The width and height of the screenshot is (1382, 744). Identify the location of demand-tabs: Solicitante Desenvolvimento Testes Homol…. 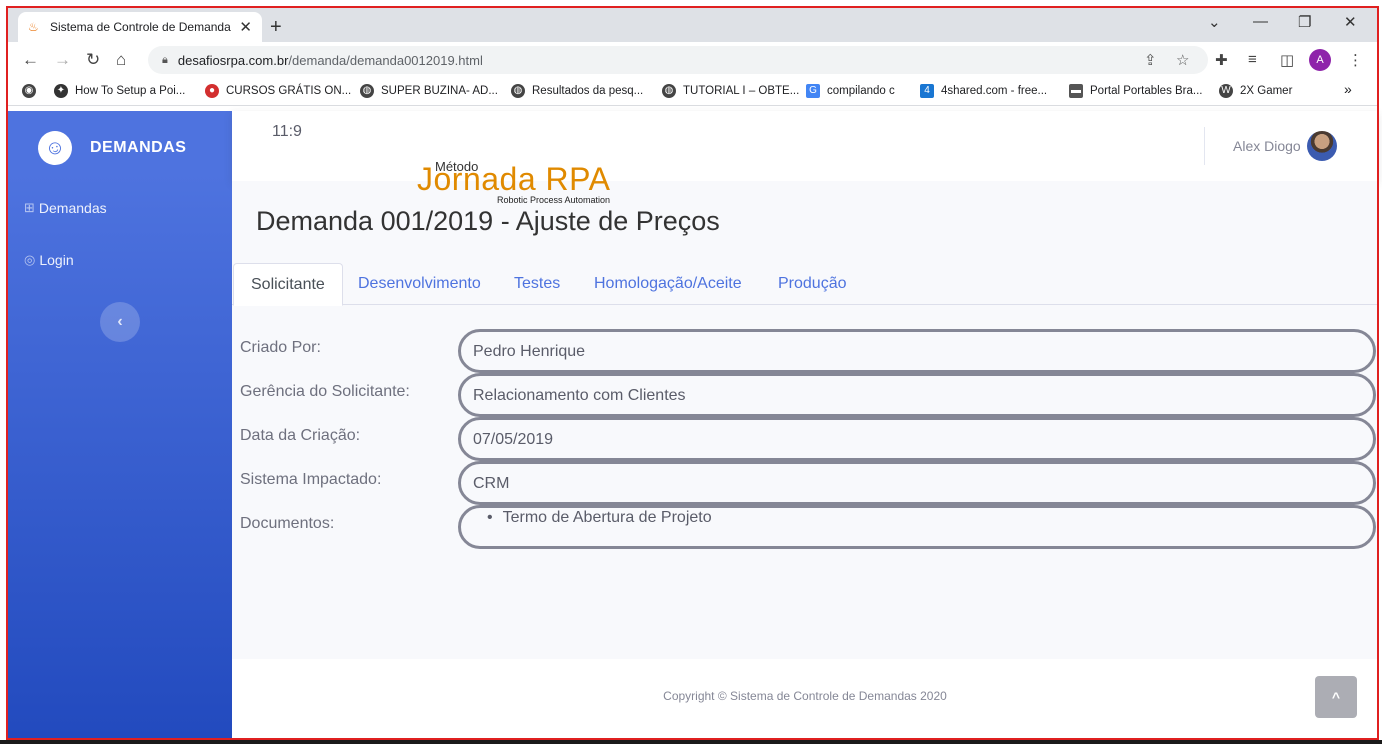
(805, 284).